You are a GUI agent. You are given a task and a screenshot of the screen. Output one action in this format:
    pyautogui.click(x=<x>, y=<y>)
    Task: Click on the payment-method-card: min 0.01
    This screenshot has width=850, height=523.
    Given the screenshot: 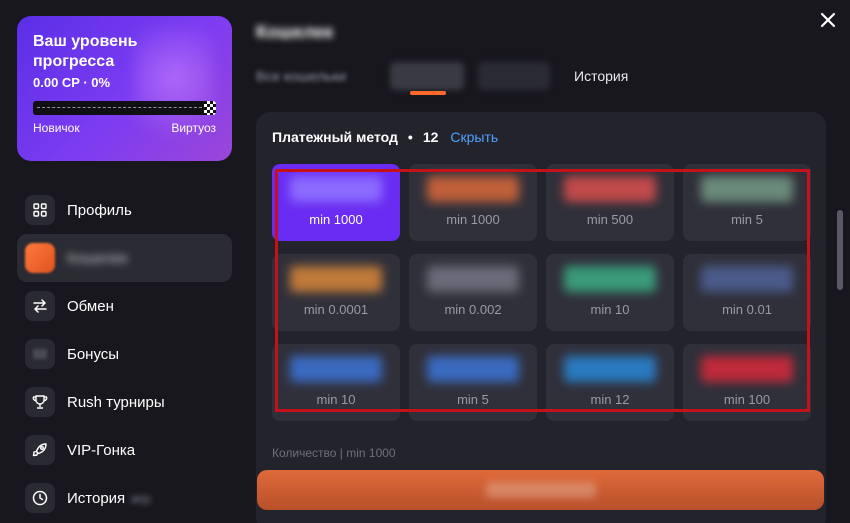 What is the action you would take?
    pyautogui.click(x=747, y=292)
    